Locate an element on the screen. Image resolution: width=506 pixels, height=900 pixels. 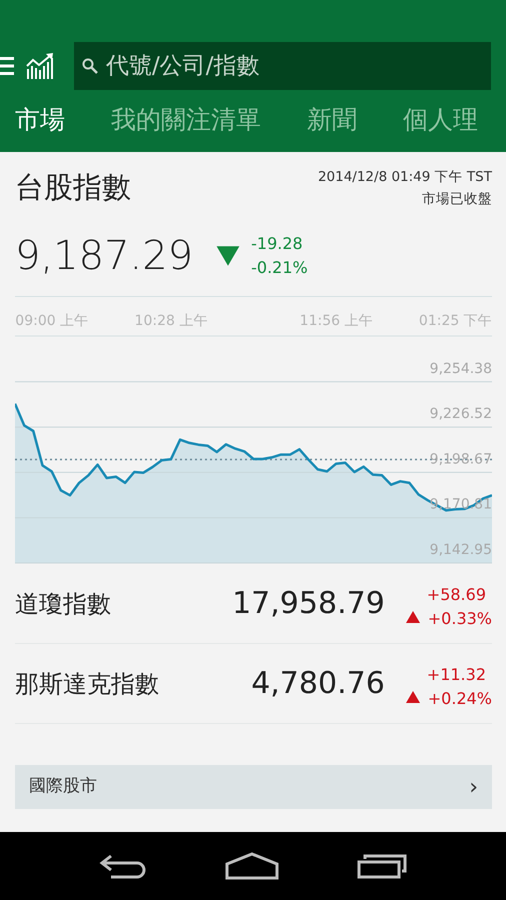
index-title: 台股指數 is located at coordinates (73, 187).